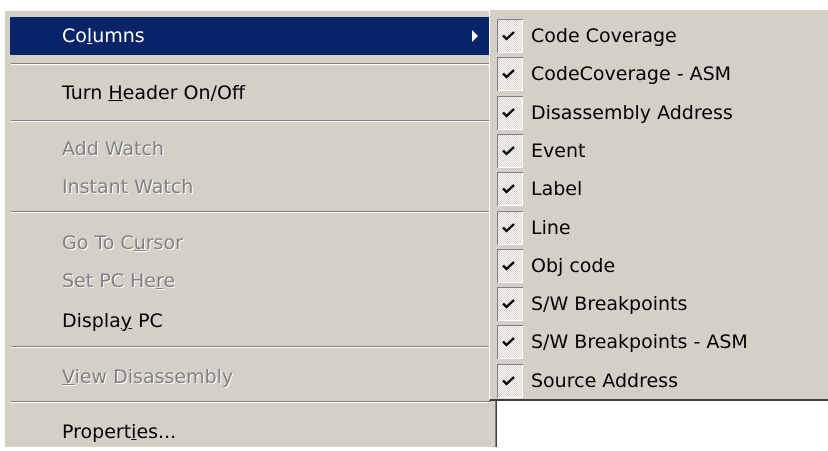 The image size is (828, 451). Describe the element at coordinates (103, 36) in the screenshot. I see `menu-item-label: Columns` at that location.